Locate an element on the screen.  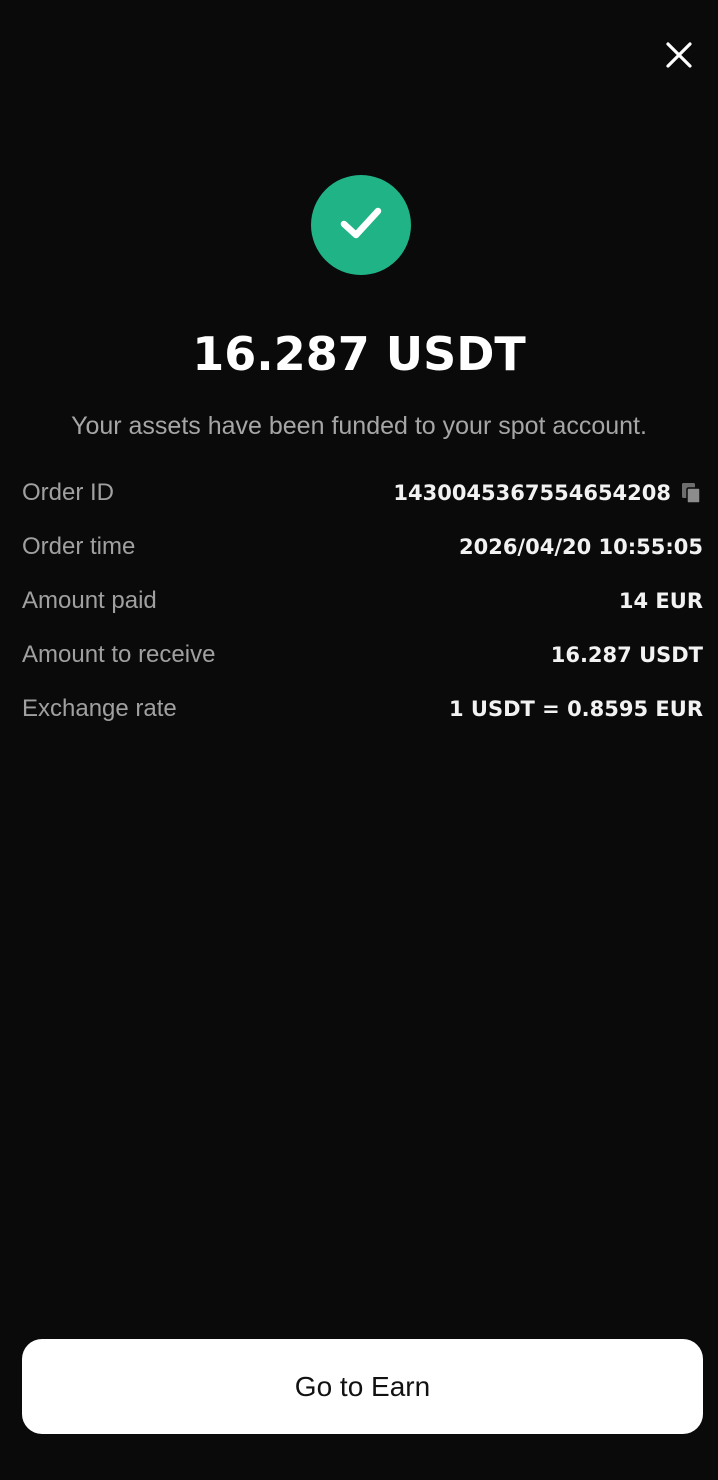
go-to-earn-label: Go to Earn is located at coordinates (362, 1386).